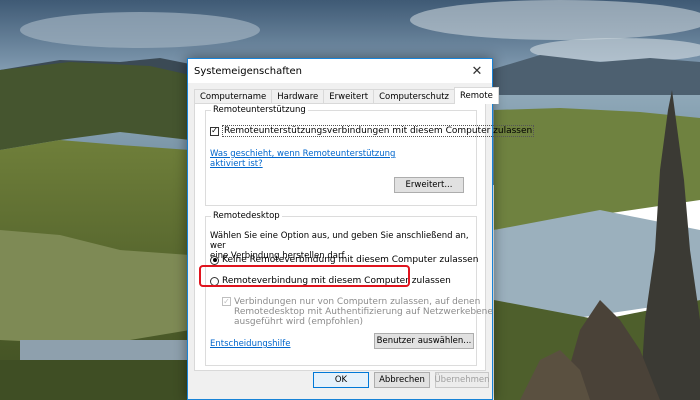 This screenshot has height=400, width=700. What do you see at coordinates (214, 260) in the screenshot?
I see `option-none-radio` at bounding box center [214, 260].